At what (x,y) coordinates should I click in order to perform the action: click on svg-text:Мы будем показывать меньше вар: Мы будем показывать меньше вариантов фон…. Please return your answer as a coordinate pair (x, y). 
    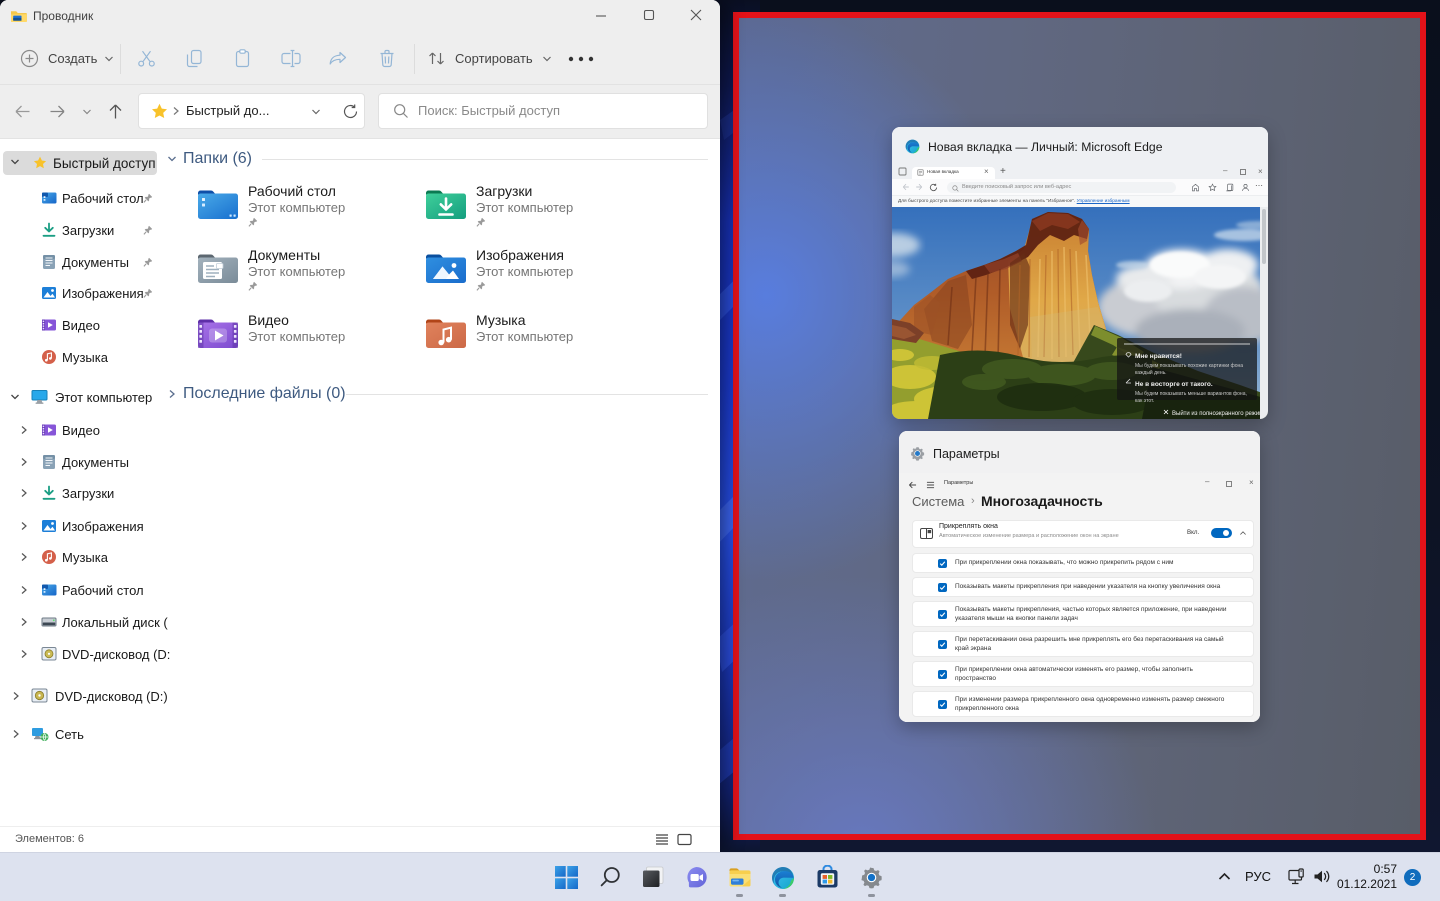
    Looking at the image, I should click on (1191, 394).